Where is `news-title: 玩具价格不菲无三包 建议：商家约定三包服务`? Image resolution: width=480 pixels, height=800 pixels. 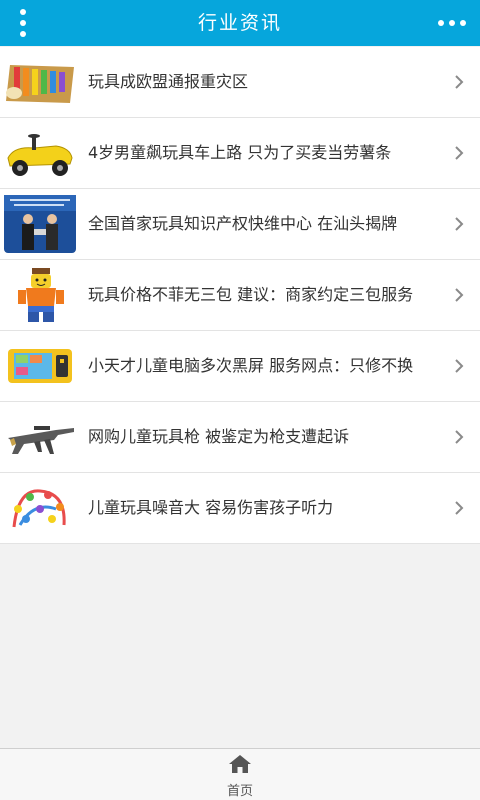
news-title: 玩具价格不菲无三包 建议：商家约定三包服务 is located at coordinates (251, 294).